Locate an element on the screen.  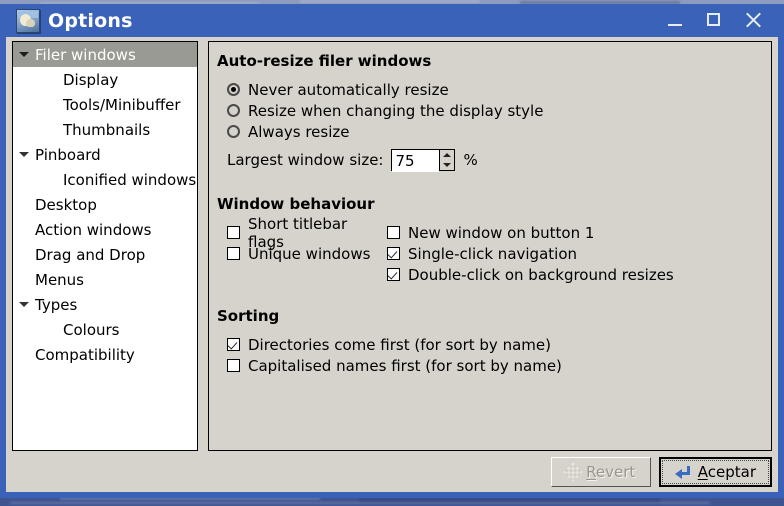
revert-button: Revert is located at coordinates (600, 472).